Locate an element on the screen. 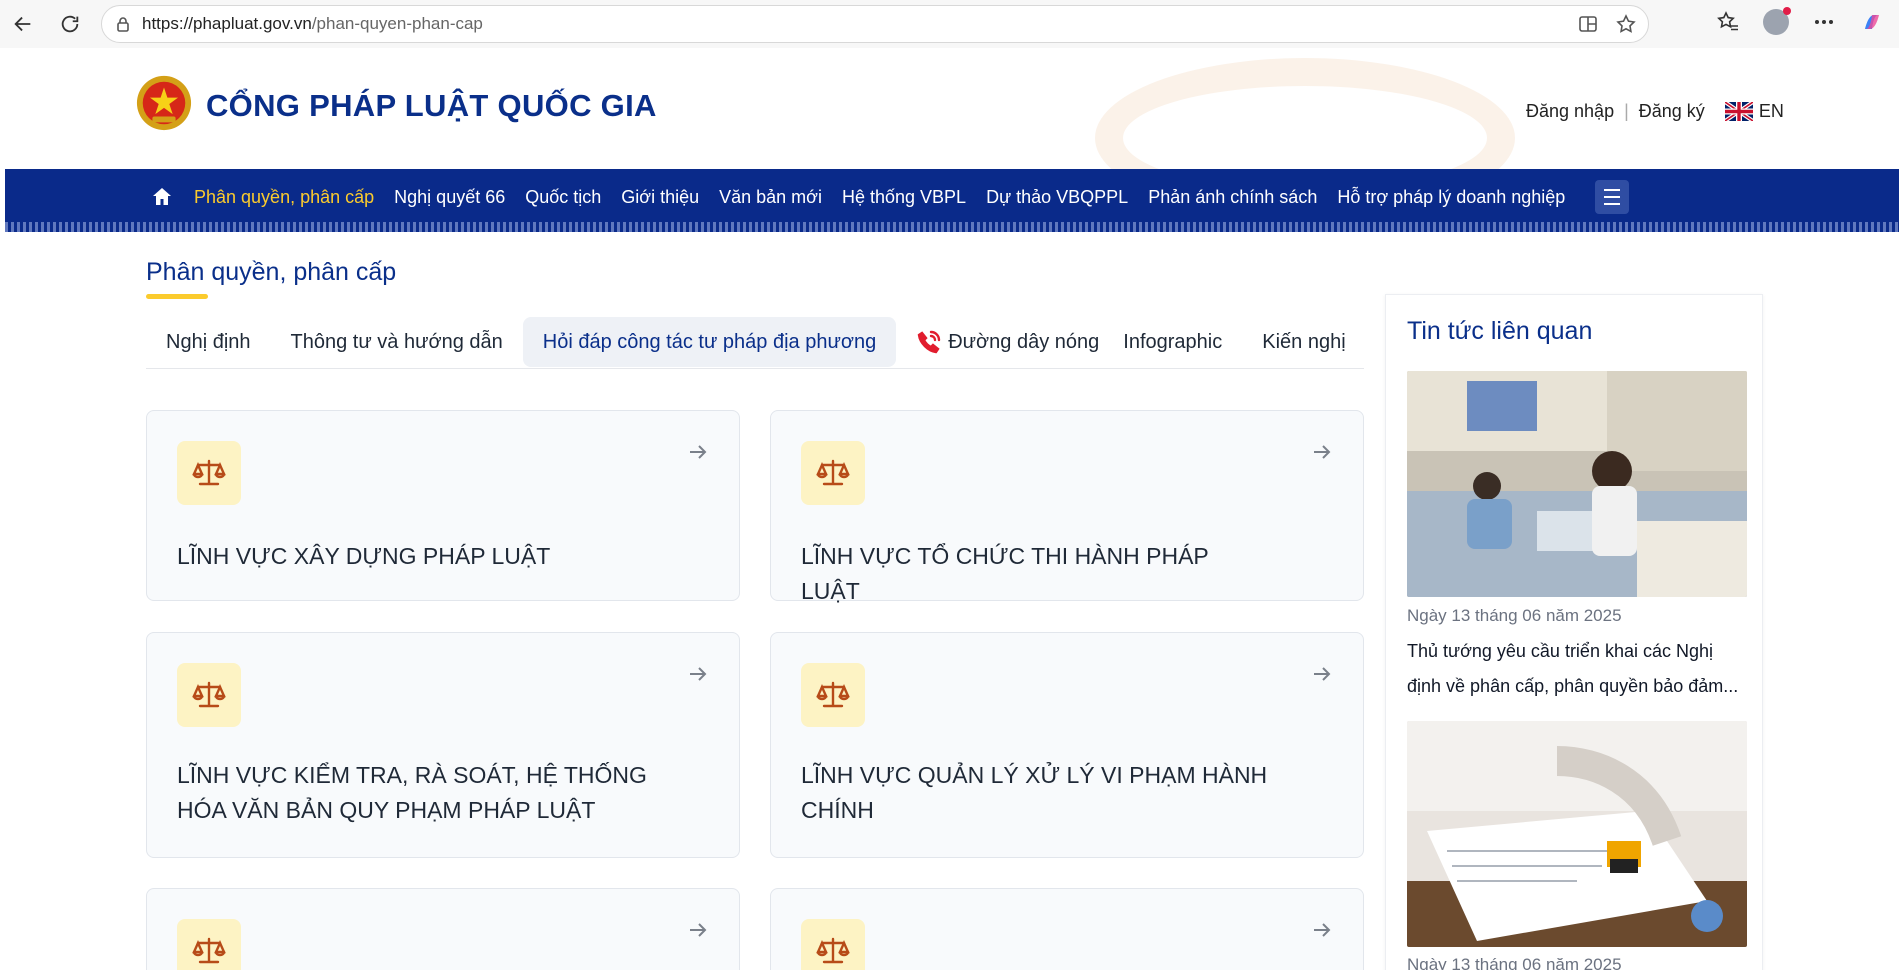  card-title: LĨNH VỰC TỔ CHỨC THI HÀNH PHÁP LUẬT is located at coordinates (1005, 573).